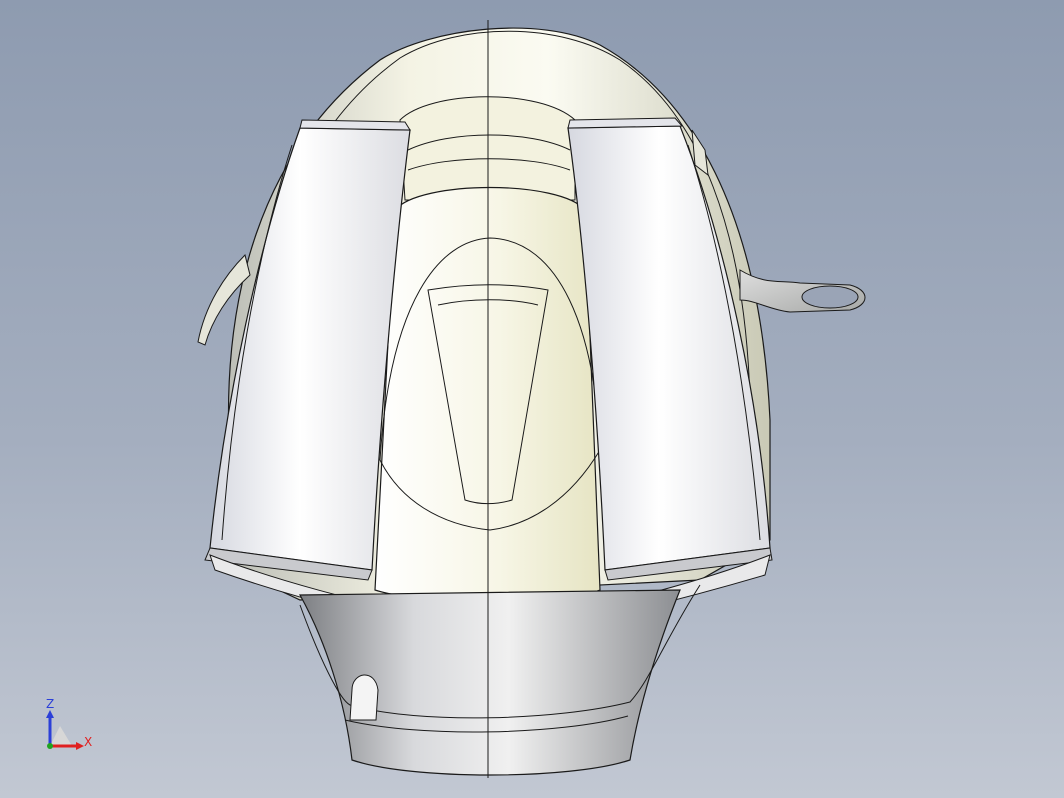  Describe the element at coordinates (88, 742) in the screenshot. I see `x-axis-label: X` at that location.